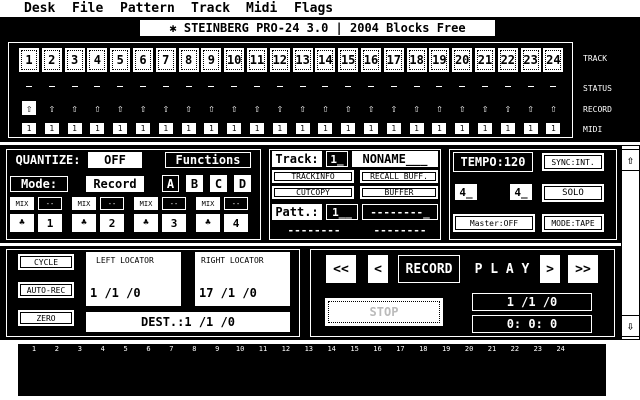  I want to click on record-arm-3: ⇧, so click(75, 108).